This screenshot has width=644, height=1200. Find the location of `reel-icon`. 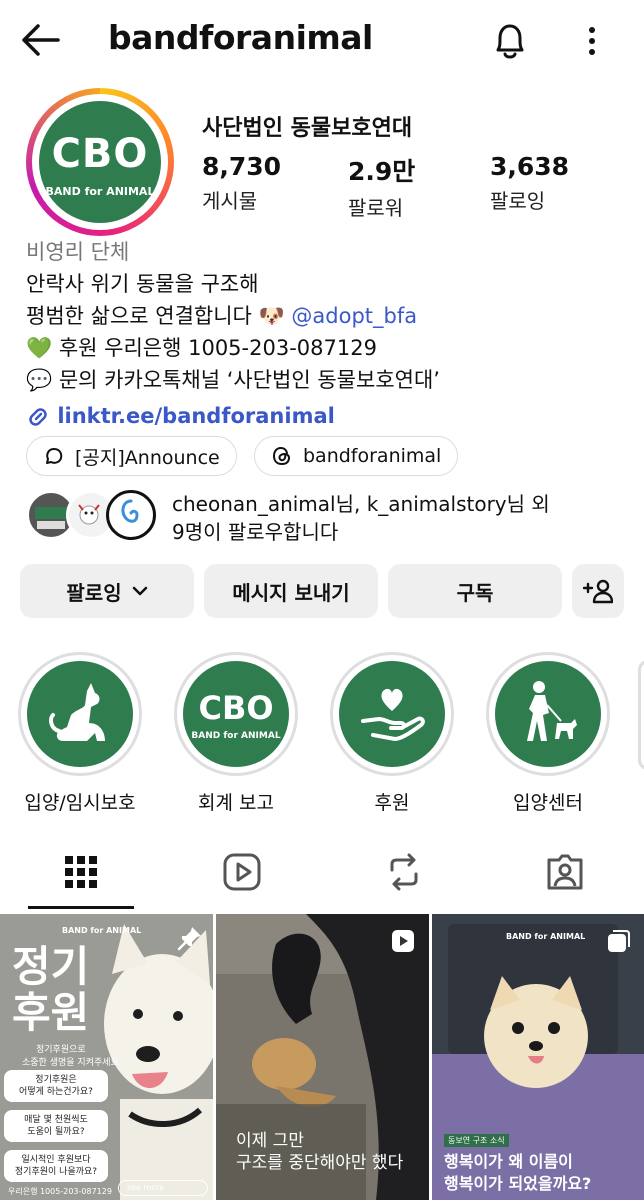

reel-icon is located at coordinates (403, 941).